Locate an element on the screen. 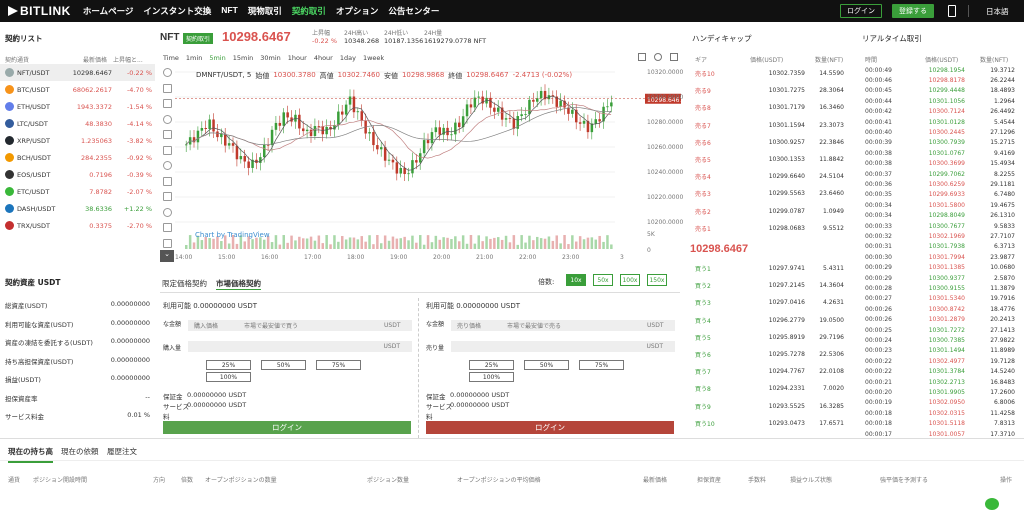 This screenshot has height=513, width=1024. bid-row: 買う8 10294.2331 7.0020 is located at coordinates (770, 388).